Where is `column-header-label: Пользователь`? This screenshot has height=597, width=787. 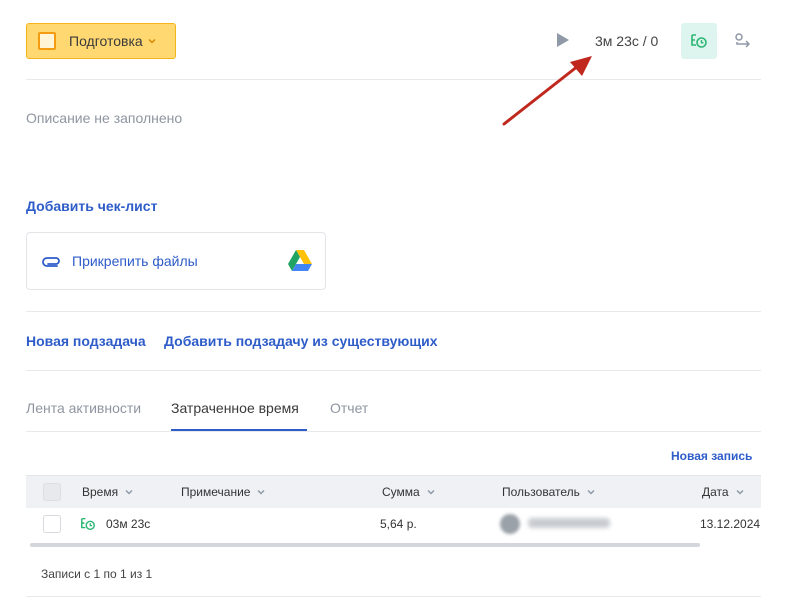 column-header-label: Пользователь is located at coordinates (541, 492).